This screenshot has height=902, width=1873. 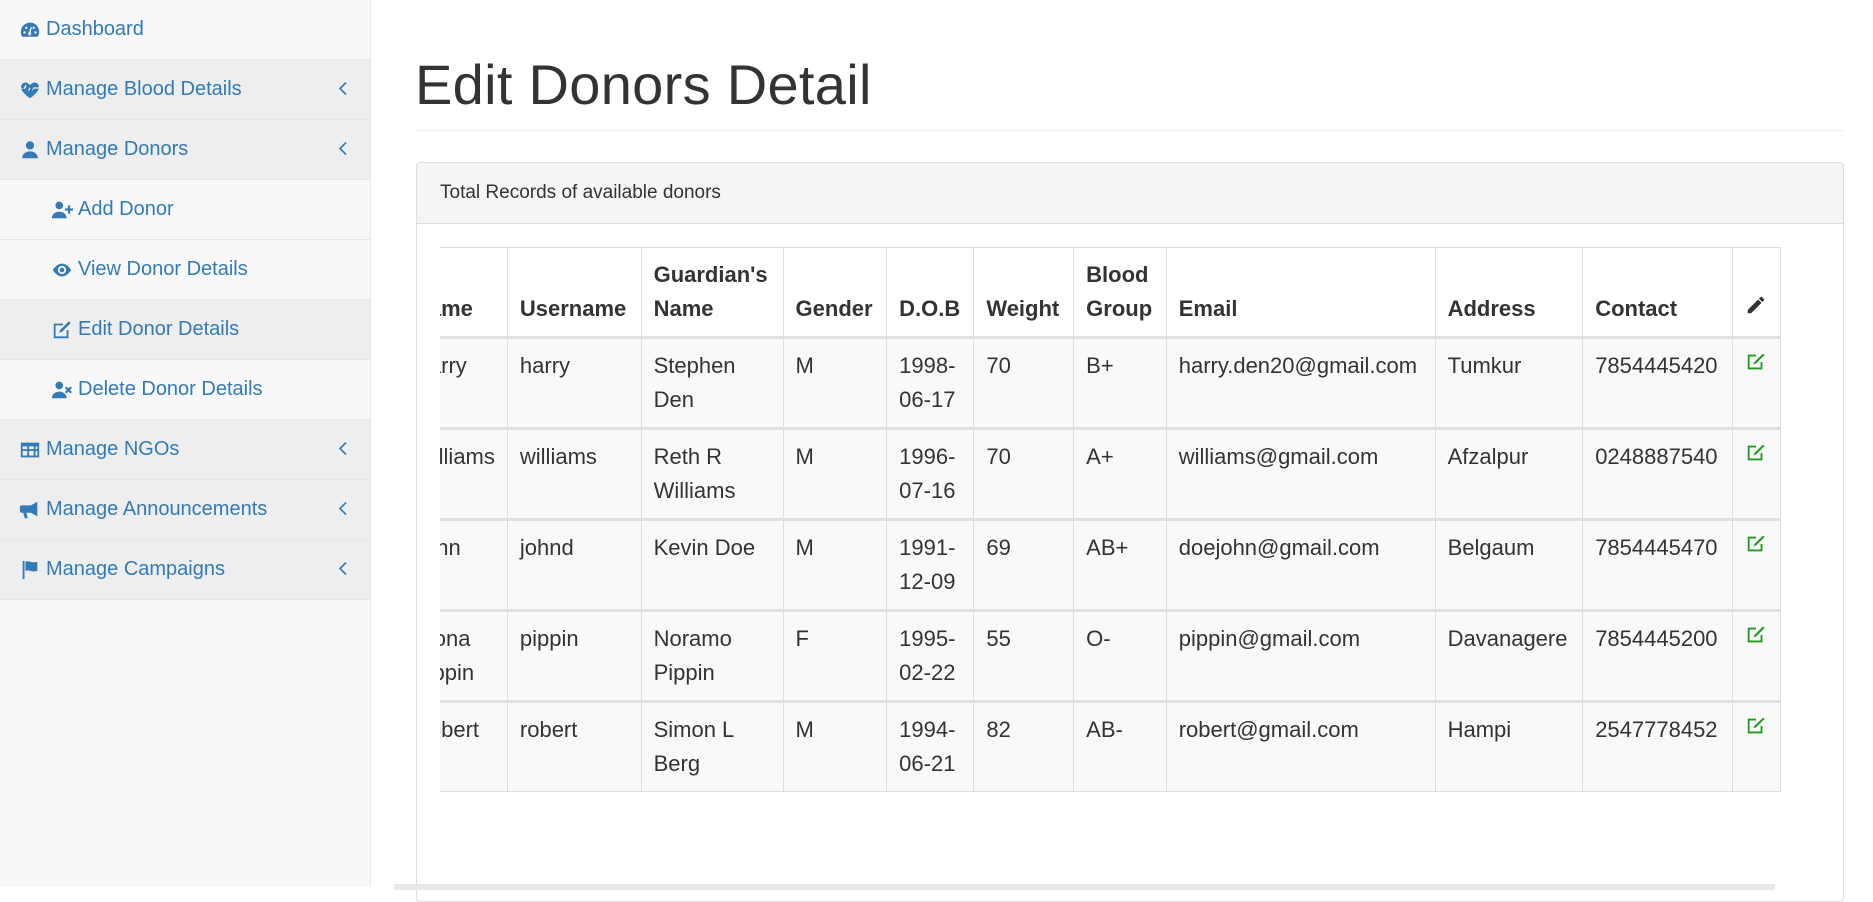 What do you see at coordinates (1756, 293) in the screenshot?
I see `edit-column-header` at bounding box center [1756, 293].